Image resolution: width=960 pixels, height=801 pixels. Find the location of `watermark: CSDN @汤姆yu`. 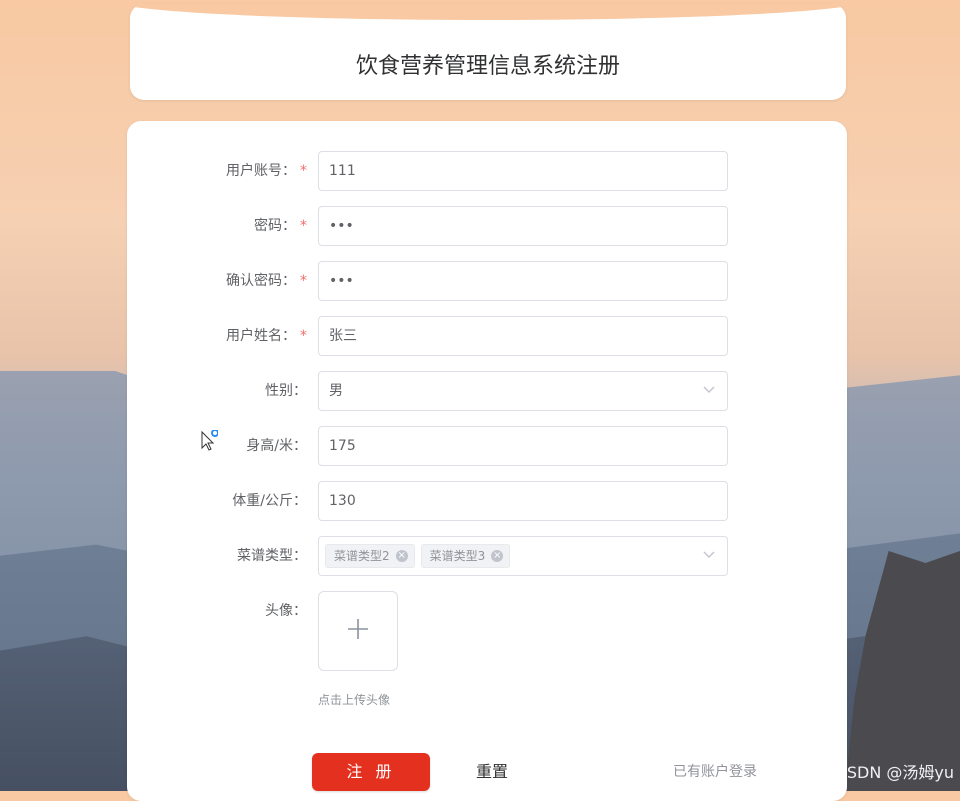

watermark: CSDN @汤姆yu is located at coordinates (894, 772).